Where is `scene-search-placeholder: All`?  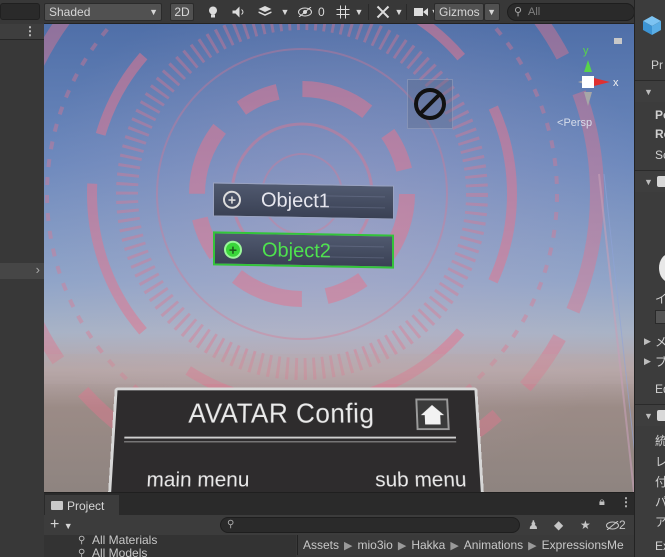 scene-search-placeholder: All is located at coordinates (534, 12).